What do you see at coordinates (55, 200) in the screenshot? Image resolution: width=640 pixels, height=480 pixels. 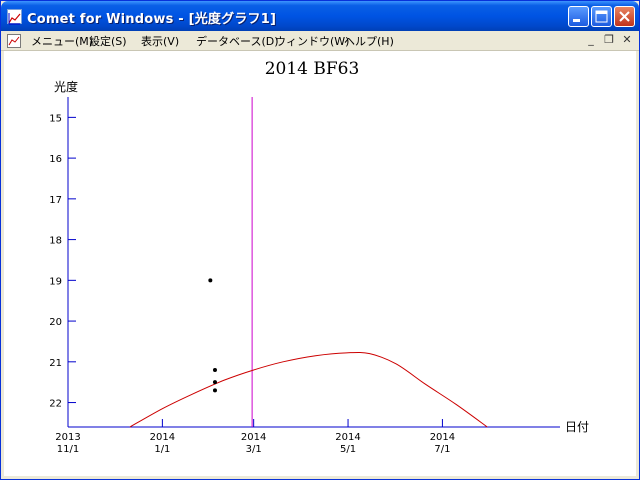 I see `y-tick-label: 17` at bounding box center [55, 200].